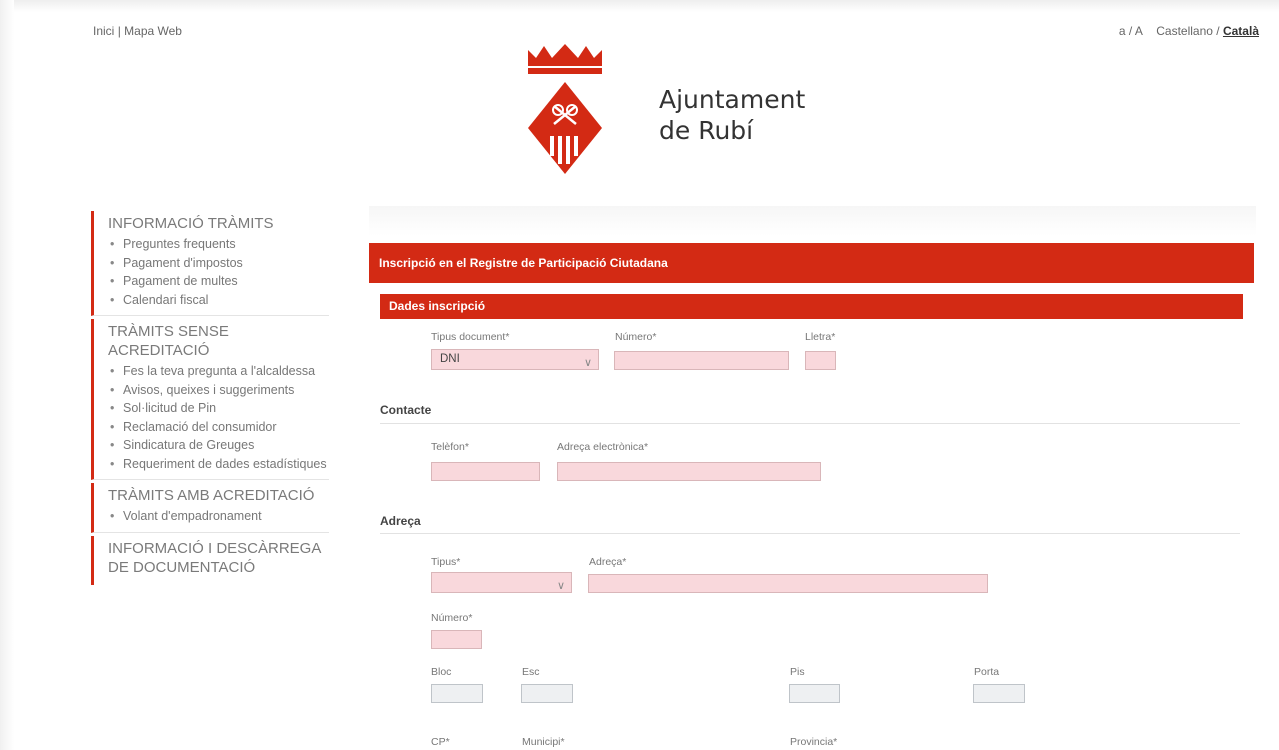 This screenshot has height=750, width=1279. What do you see at coordinates (547, 693) in the screenshot?
I see `stair-input` at bounding box center [547, 693].